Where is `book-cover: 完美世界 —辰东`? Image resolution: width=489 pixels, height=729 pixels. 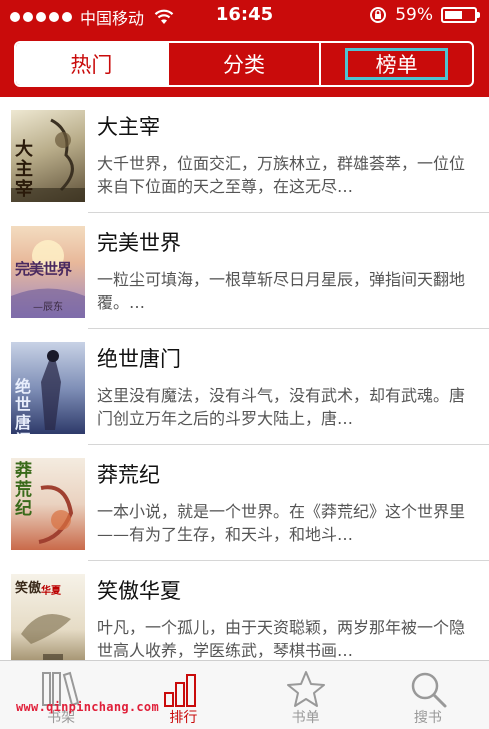
book-cover: 完美世界 —辰东 is located at coordinates (48, 272).